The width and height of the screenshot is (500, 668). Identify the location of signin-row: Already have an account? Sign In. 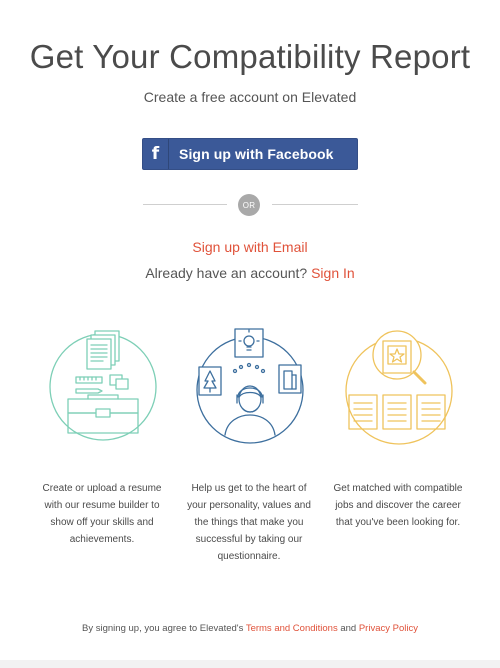
(250, 273).